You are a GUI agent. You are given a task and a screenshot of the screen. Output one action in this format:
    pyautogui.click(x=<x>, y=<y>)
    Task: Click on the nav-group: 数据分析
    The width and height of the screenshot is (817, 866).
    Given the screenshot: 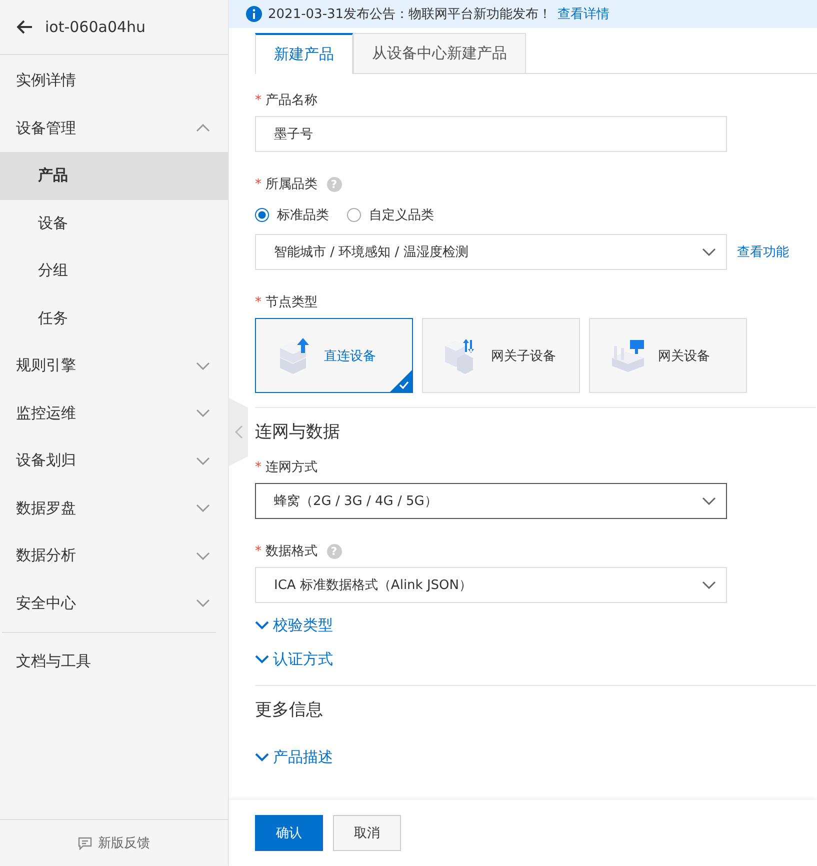 What is the action you would take?
    pyautogui.click(x=114, y=556)
    